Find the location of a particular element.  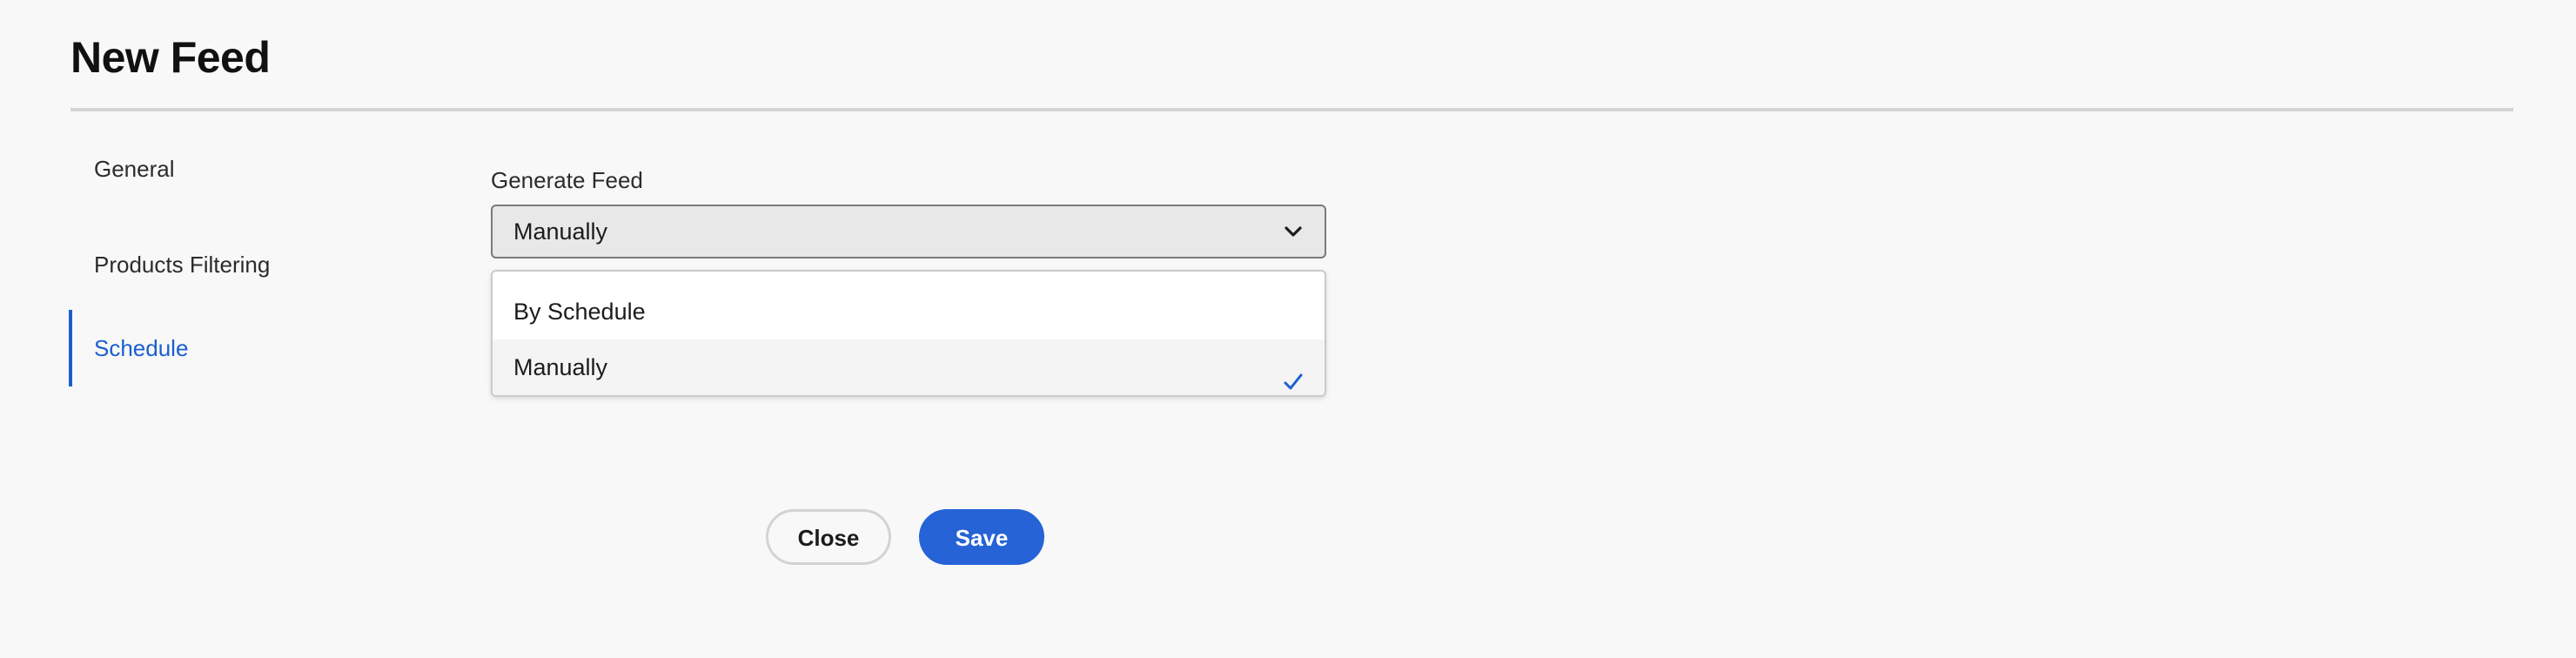

side-nav: General Products Filtering Schedule is located at coordinates (243, 274).